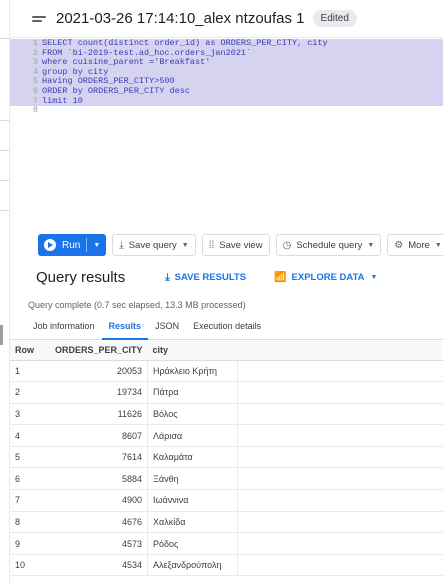 Image resolution: width=443 pixels, height=584 pixels. What do you see at coordinates (154, 245) in the screenshot?
I see `save-query-button: ⤓ Save query ▼` at bounding box center [154, 245].